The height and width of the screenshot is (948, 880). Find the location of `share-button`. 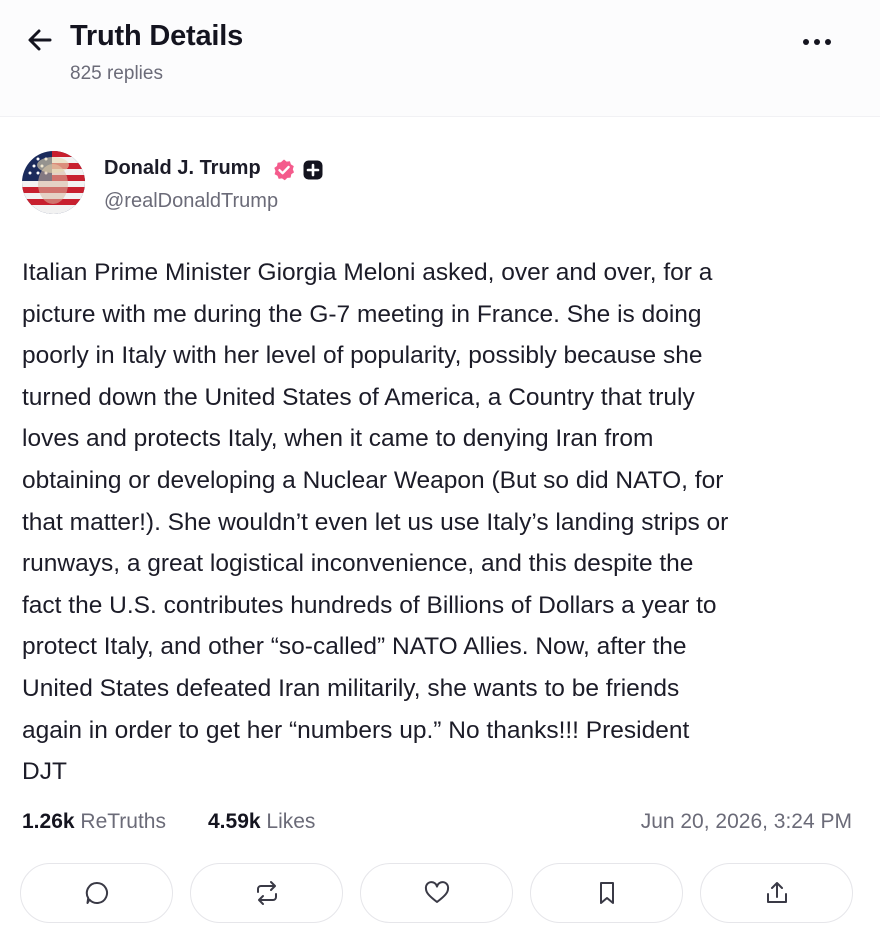

share-button is located at coordinates (776, 893).